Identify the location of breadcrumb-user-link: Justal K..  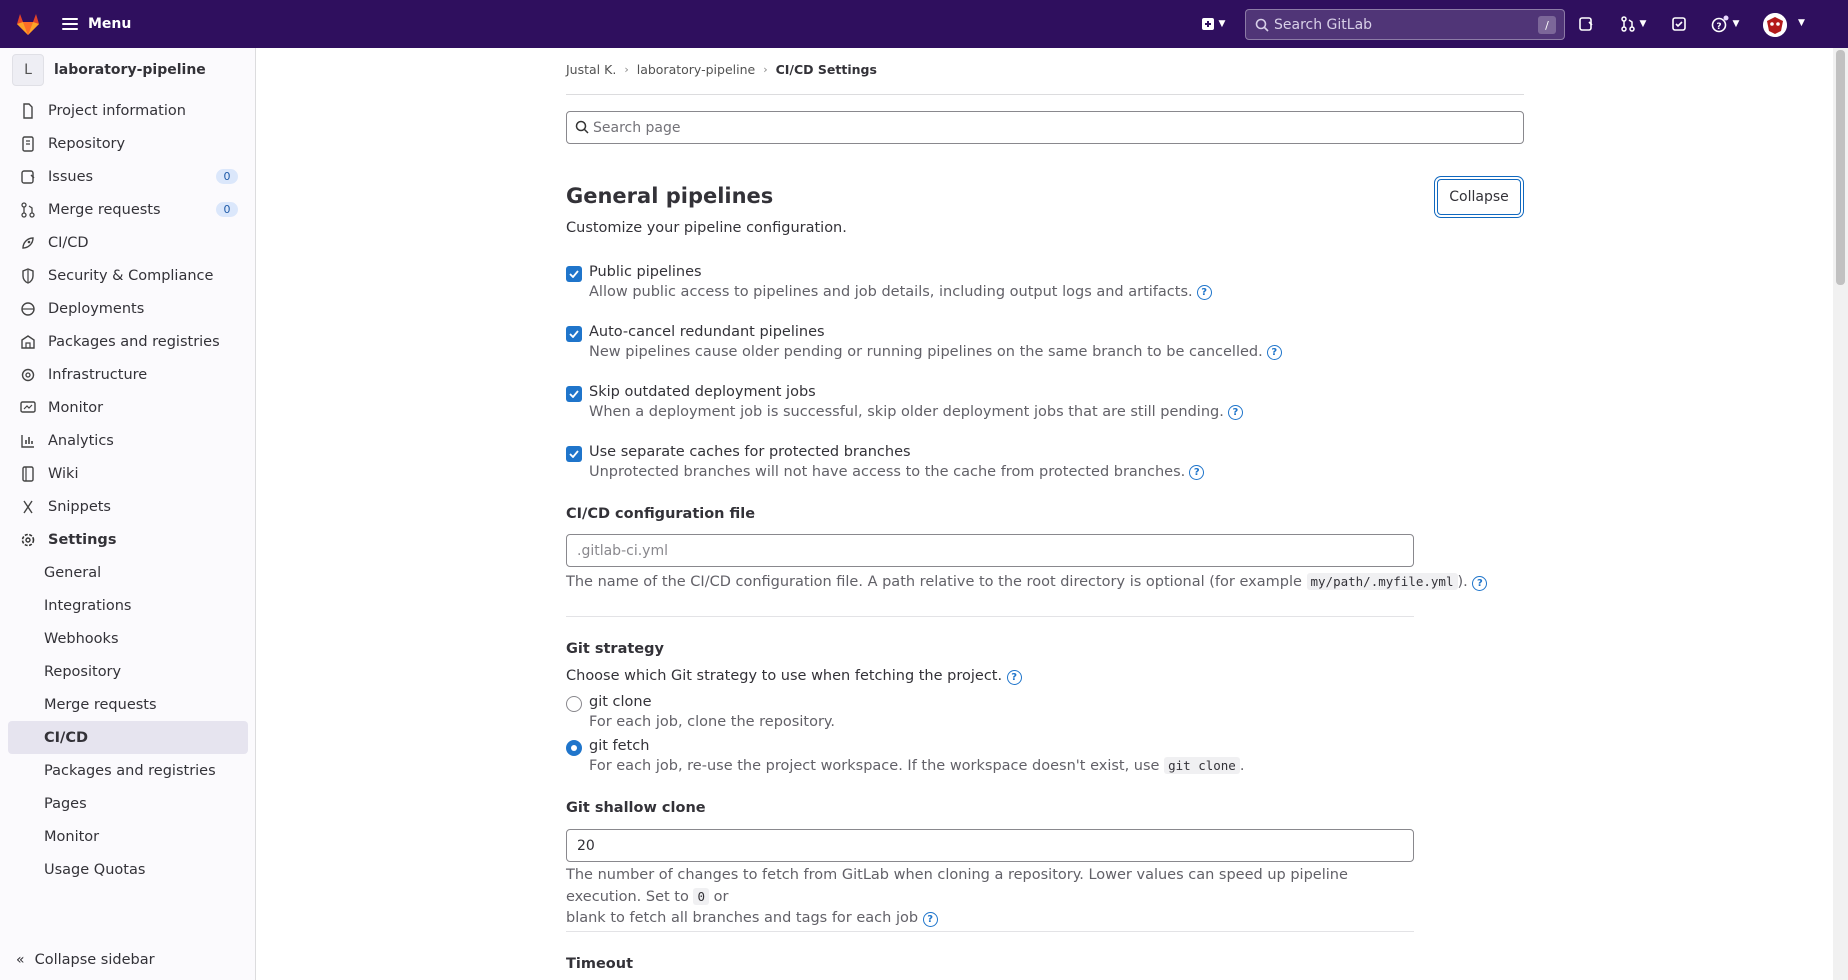
(591, 69).